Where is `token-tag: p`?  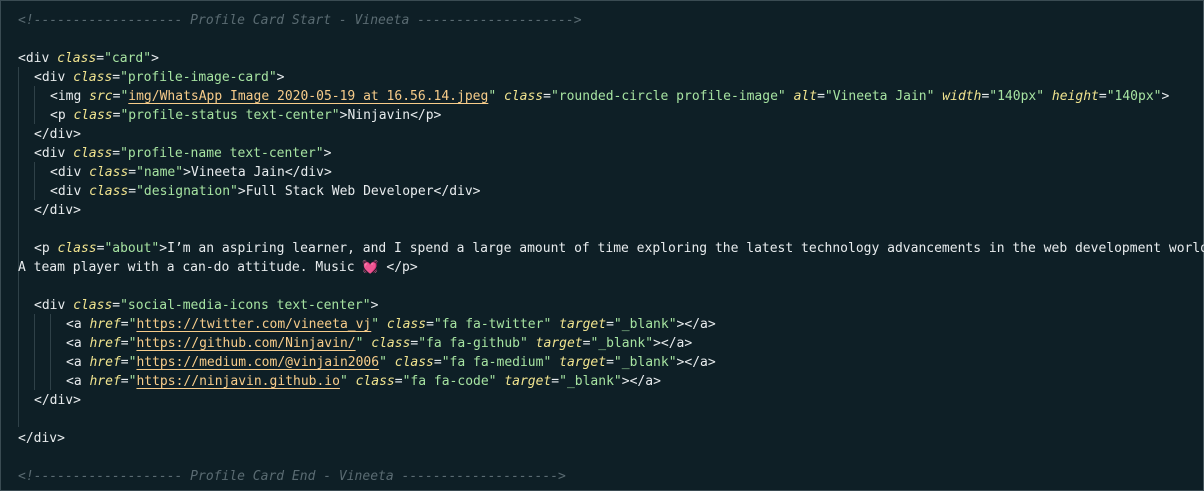 token-tag: p is located at coordinates (45, 248).